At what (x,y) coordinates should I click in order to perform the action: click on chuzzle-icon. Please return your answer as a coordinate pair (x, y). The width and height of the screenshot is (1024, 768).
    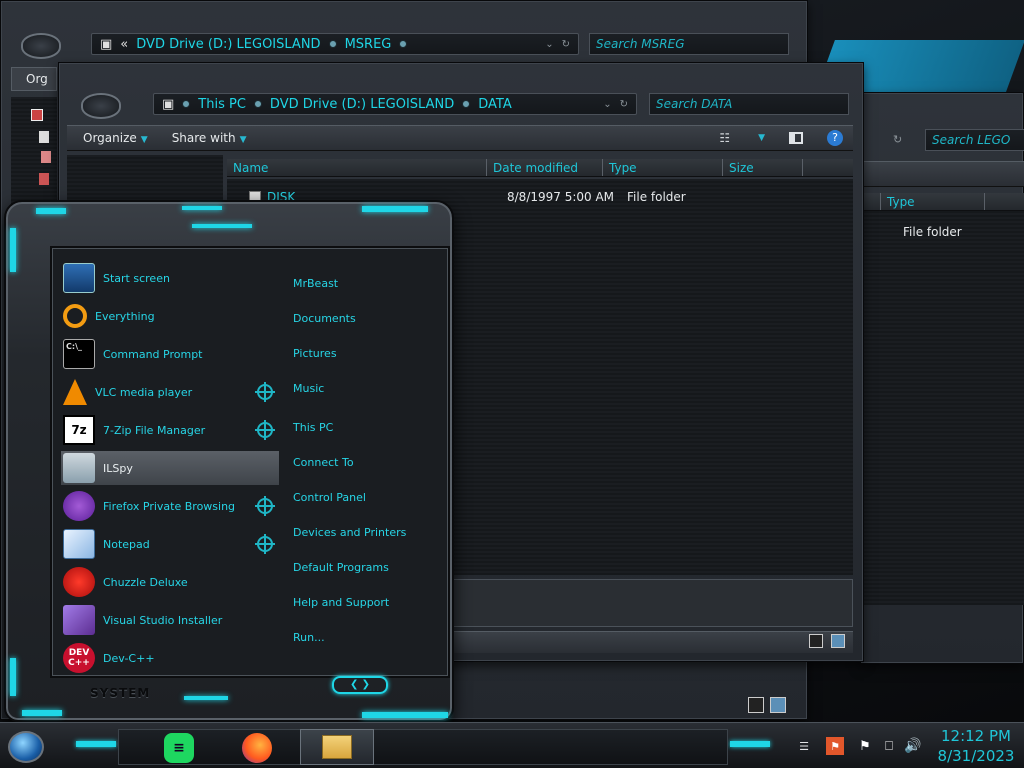
    Looking at the image, I should click on (79, 582).